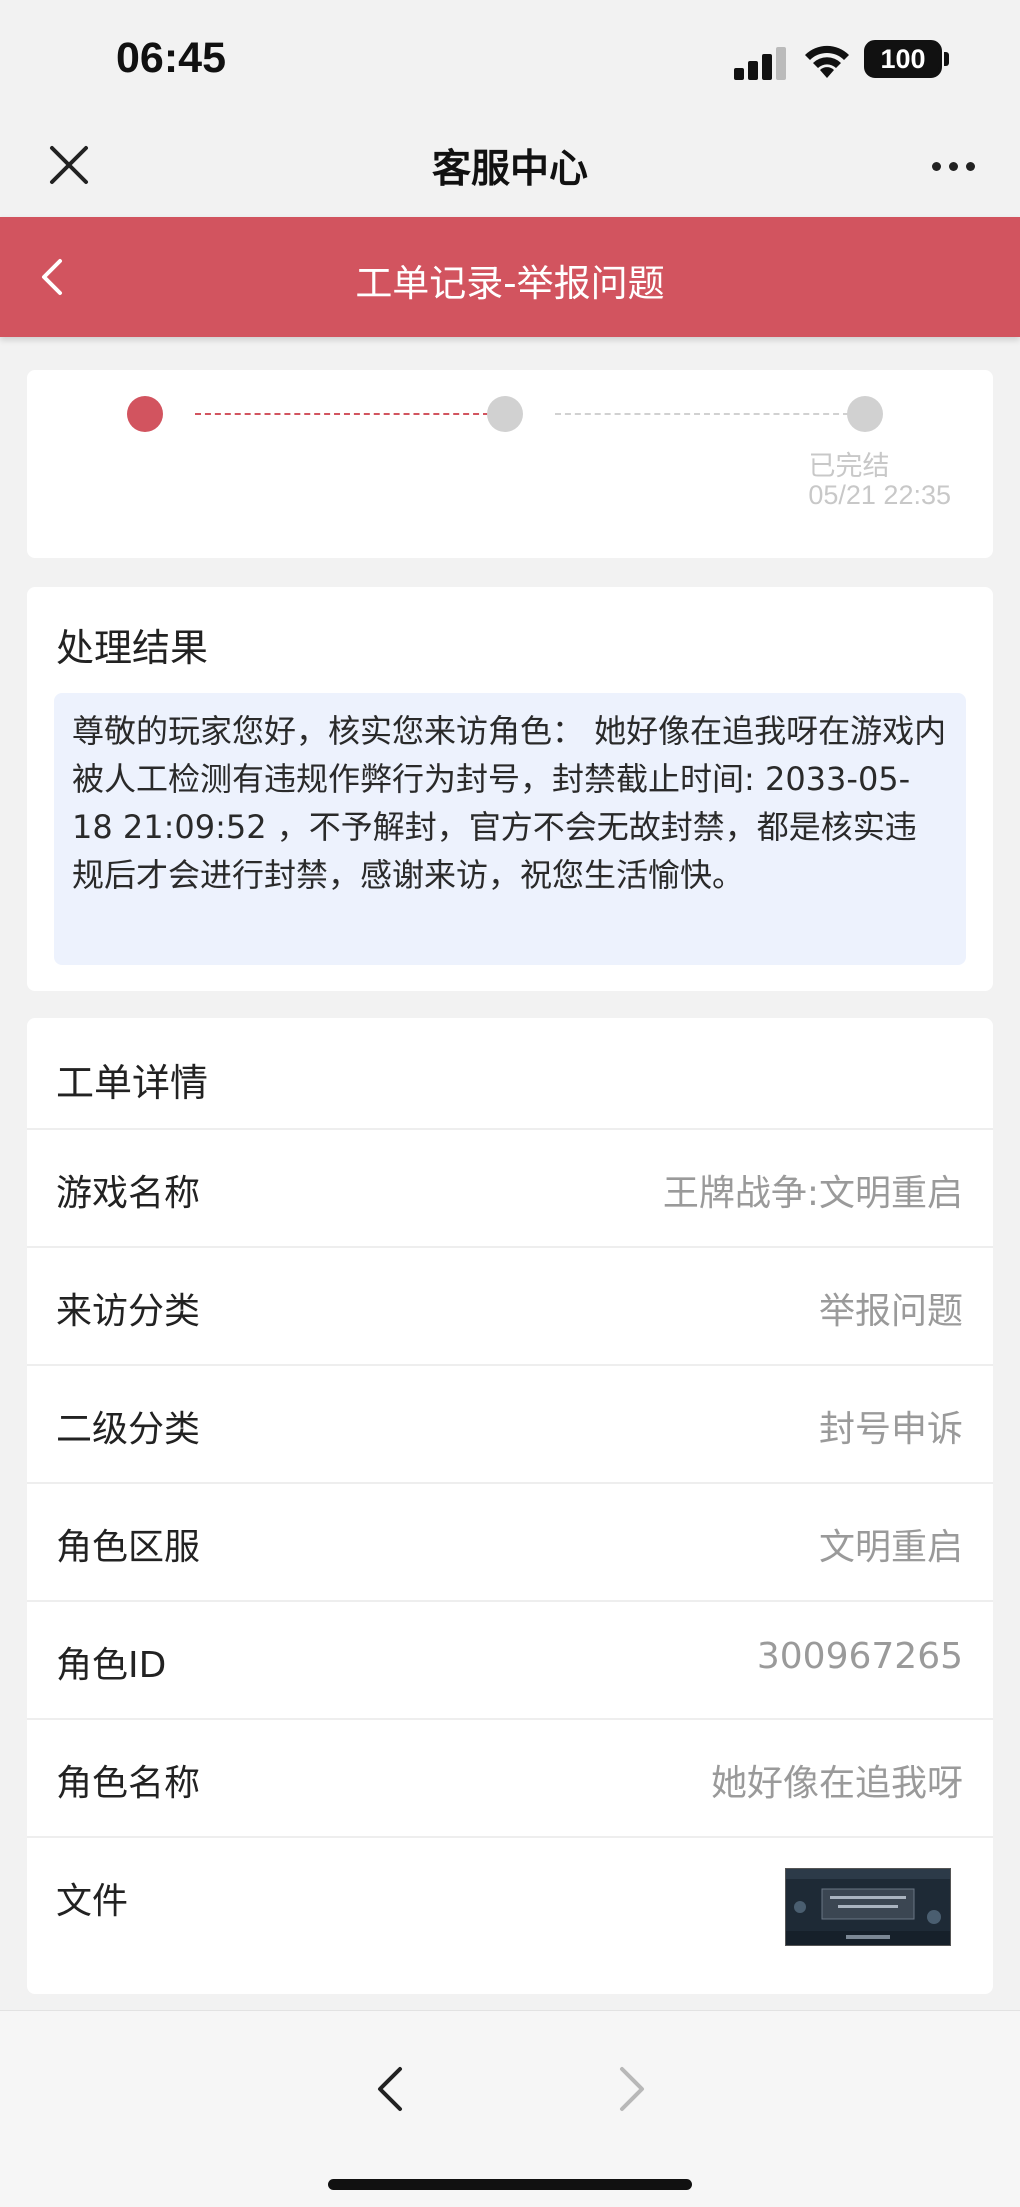 Image resolution: width=1020 pixels, height=2207 pixels. Describe the element at coordinates (859, 1656) in the screenshot. I see `detail-value: 300967265` at that location.